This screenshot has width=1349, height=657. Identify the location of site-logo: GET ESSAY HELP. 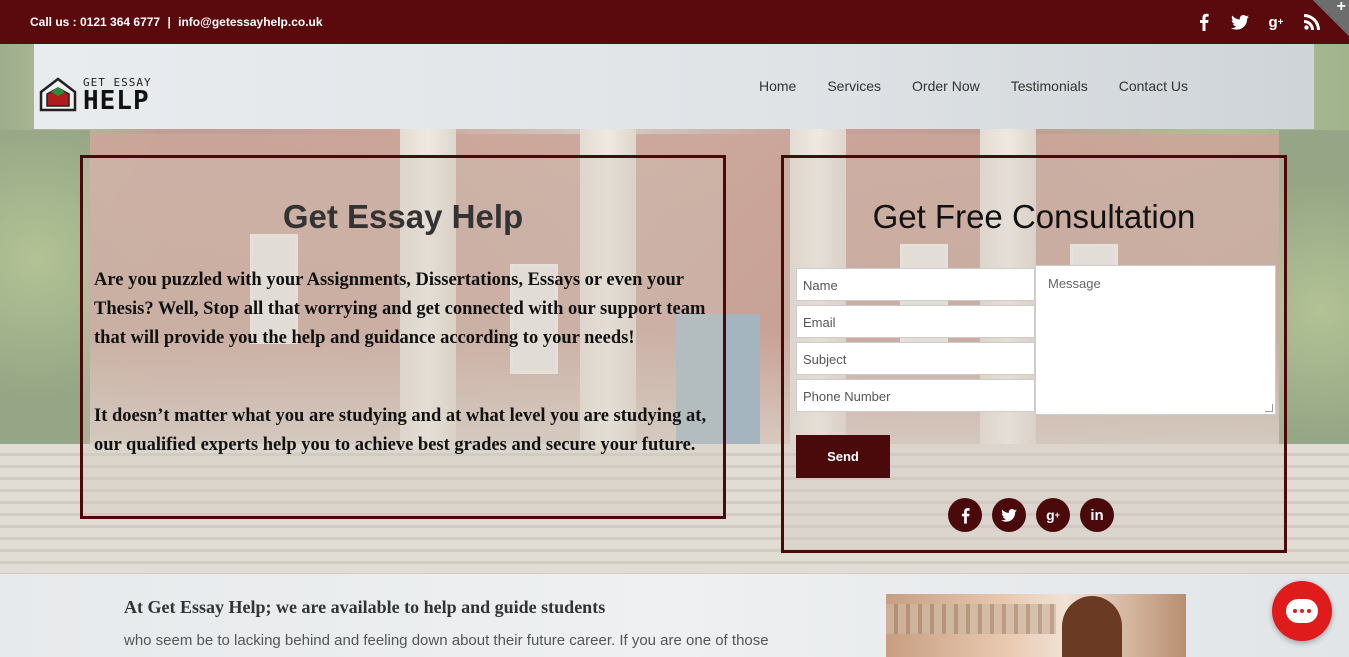
(104, 96).